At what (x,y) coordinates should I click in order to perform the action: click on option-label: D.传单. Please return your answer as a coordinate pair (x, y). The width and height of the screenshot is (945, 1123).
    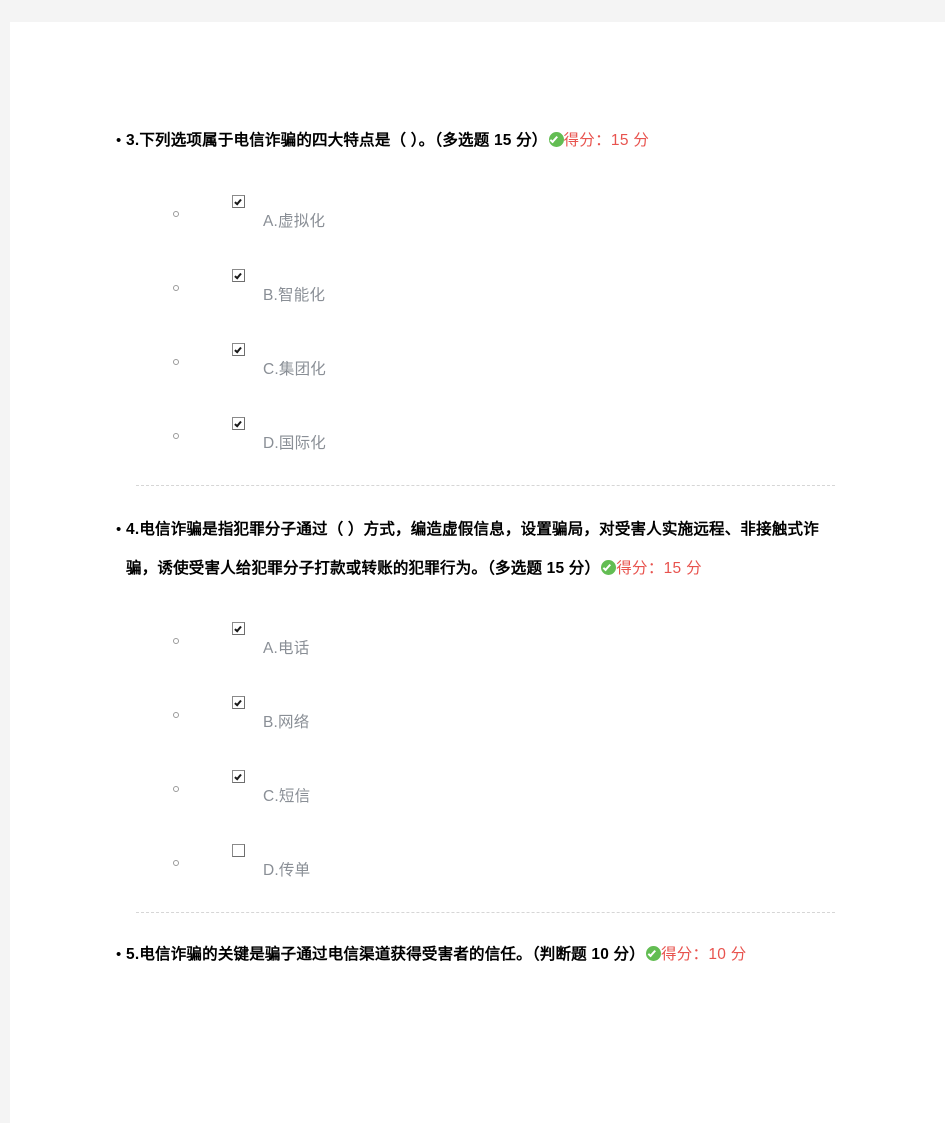
    Looking at the image, I should click on (287, 870).